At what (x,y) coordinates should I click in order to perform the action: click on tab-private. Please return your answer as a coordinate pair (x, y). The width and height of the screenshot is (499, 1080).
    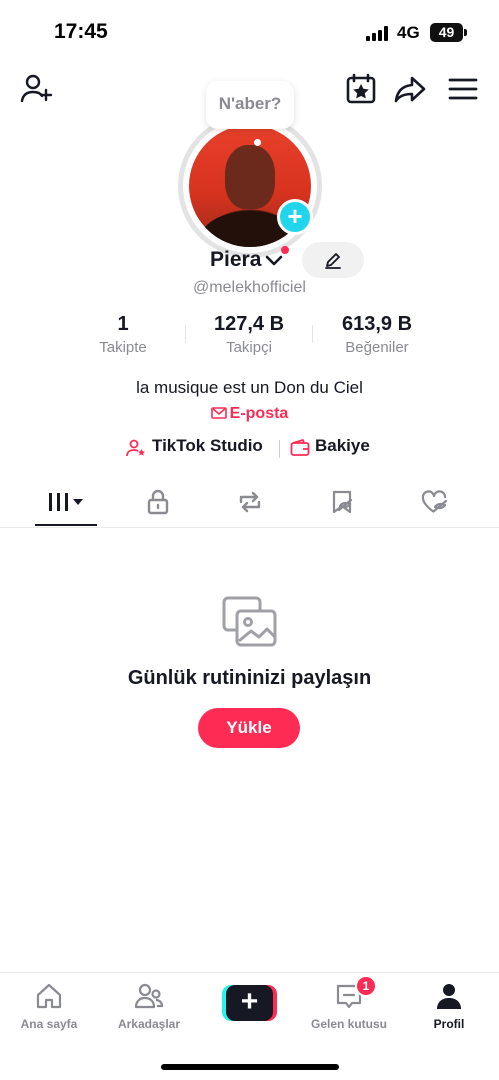
    Looking at the image, I should click on (158, 504).